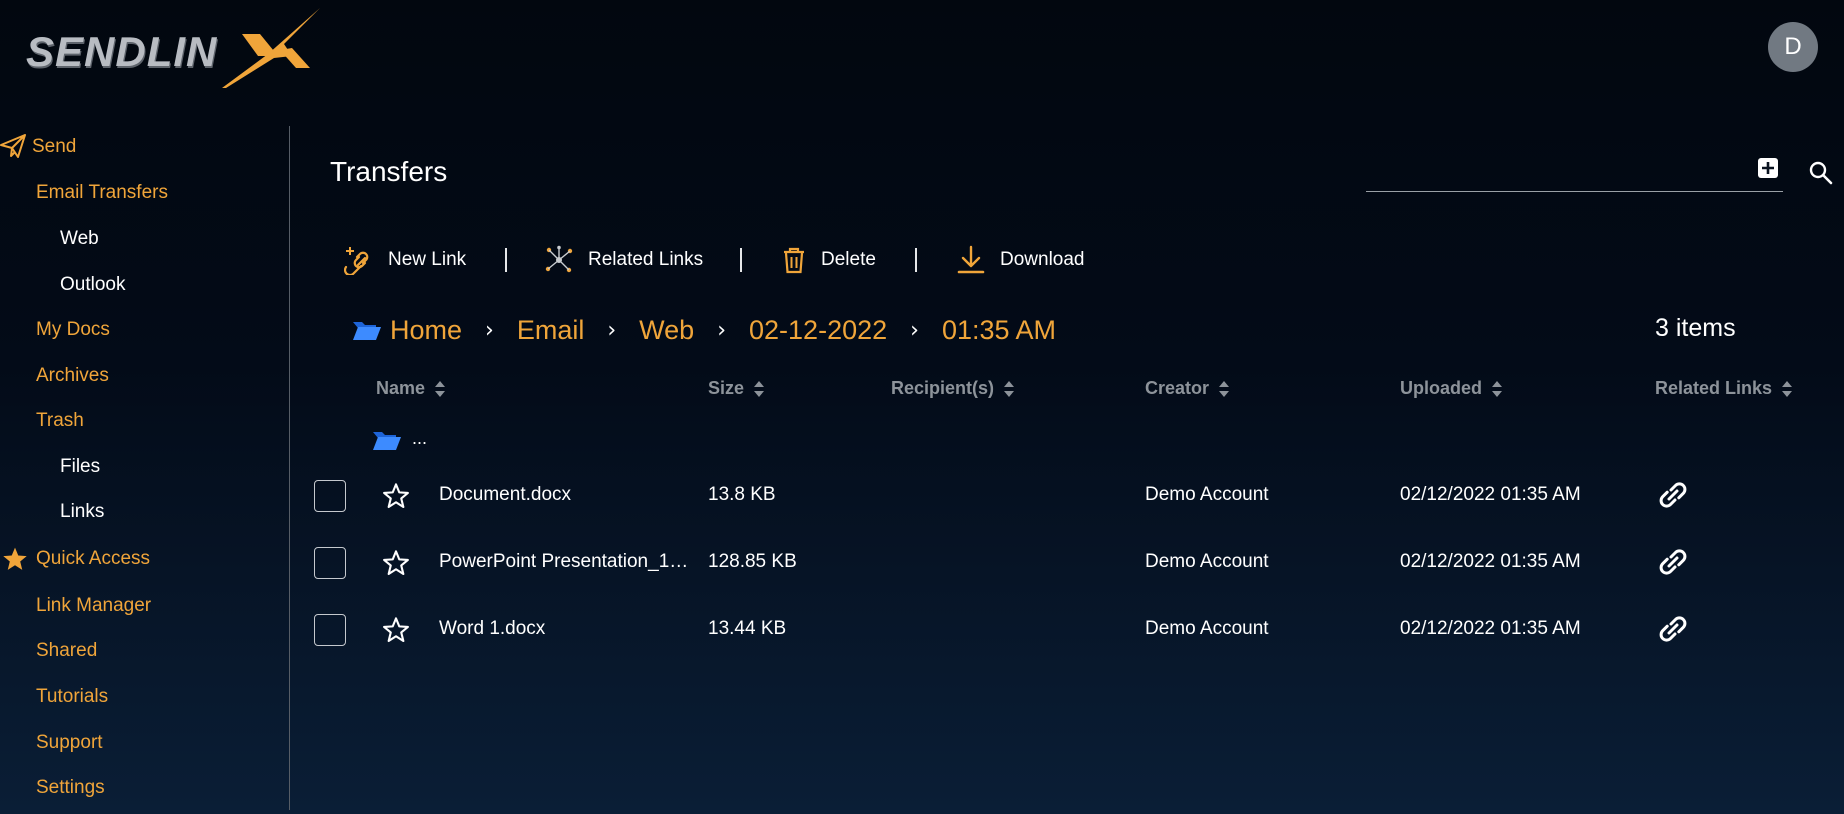  I want to click on column-header-recipients: Recipient(s), so click(953, 388).